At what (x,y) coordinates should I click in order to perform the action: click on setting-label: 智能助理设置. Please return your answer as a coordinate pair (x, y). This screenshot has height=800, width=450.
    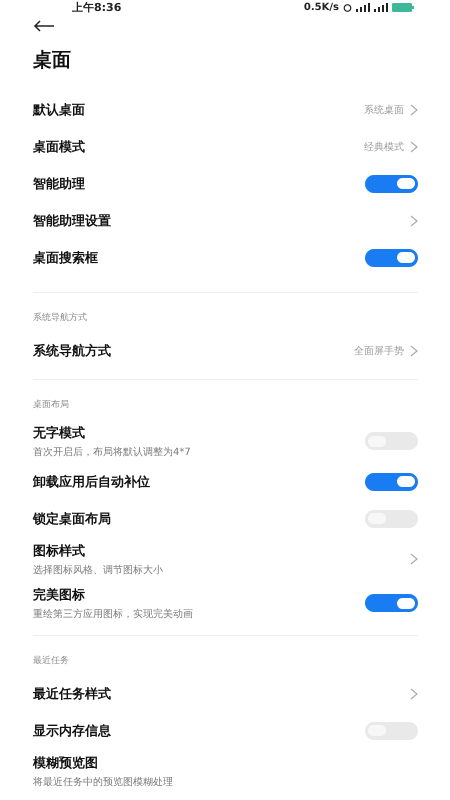
    Looking at the image, I should click on (72, 221).